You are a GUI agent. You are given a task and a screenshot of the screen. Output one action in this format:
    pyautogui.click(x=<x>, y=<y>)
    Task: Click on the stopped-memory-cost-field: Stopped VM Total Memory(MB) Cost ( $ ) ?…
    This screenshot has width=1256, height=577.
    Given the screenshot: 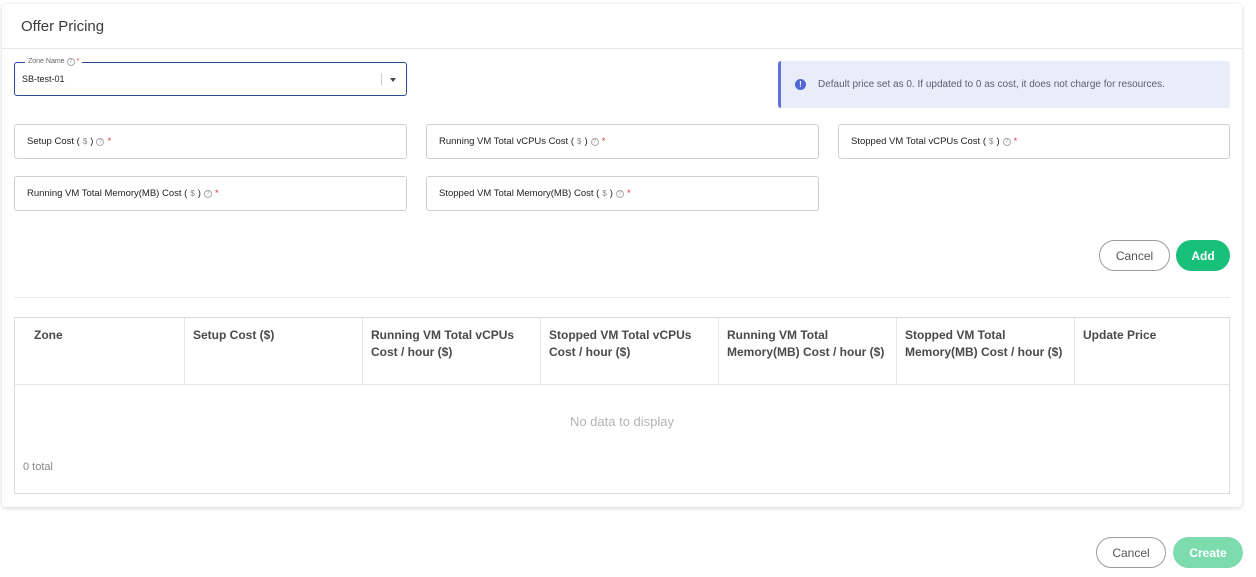 What is the action you would take?
    pyautogui.click(x=622, y=193)
    